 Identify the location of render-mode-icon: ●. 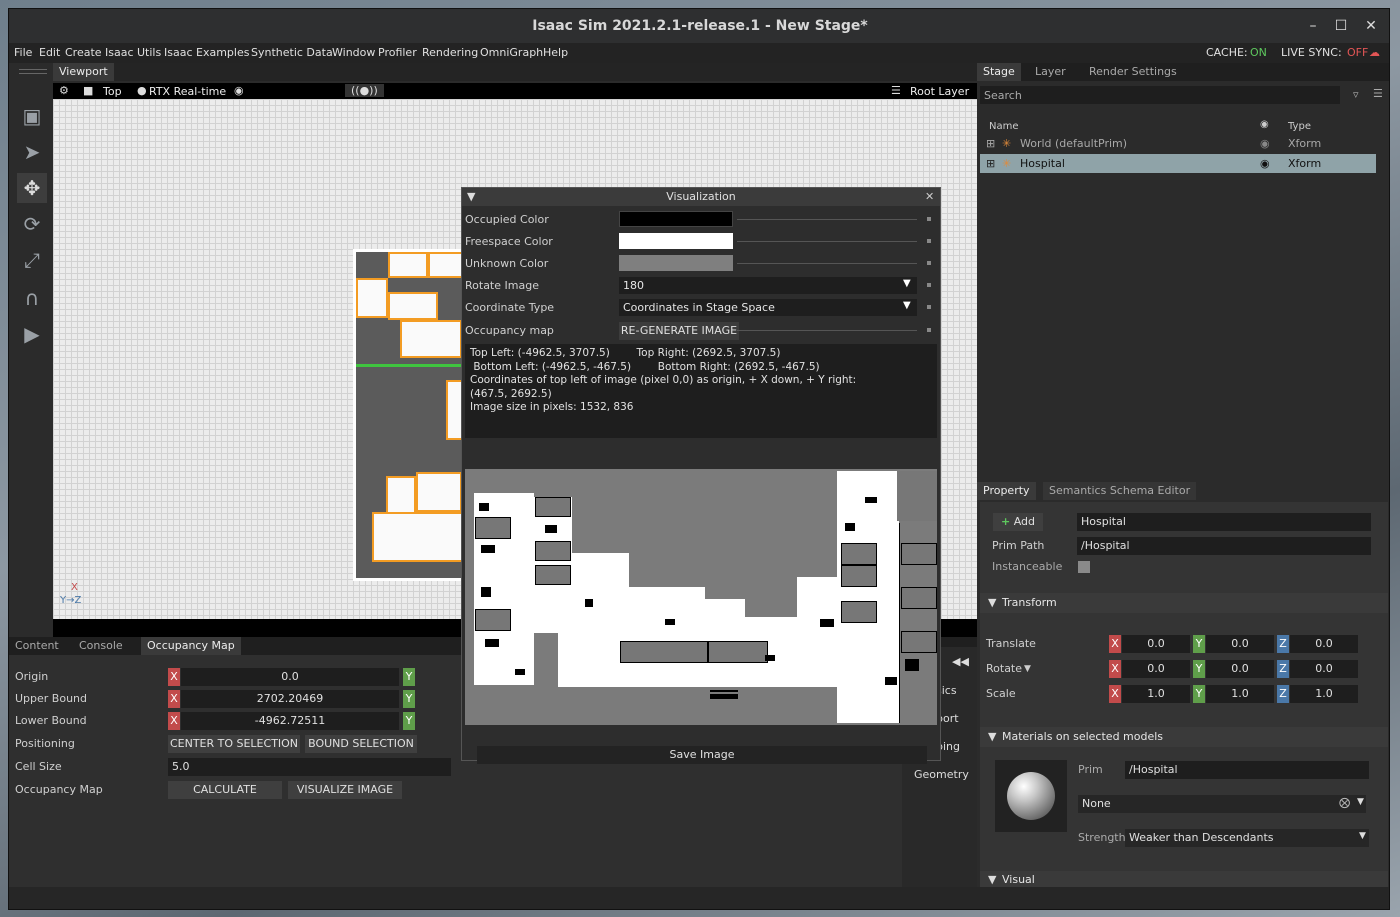
(142, 90).